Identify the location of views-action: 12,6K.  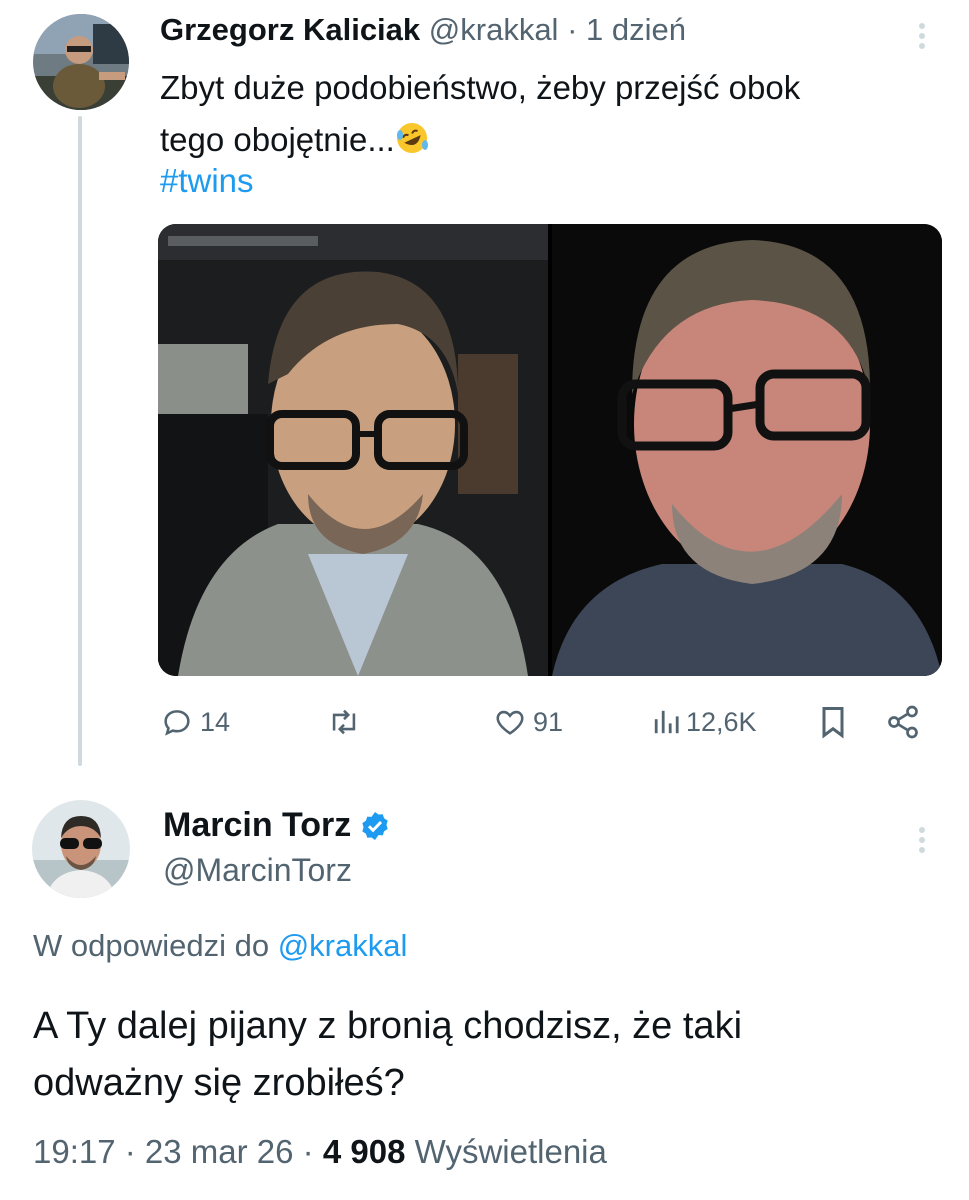
(704, 722).